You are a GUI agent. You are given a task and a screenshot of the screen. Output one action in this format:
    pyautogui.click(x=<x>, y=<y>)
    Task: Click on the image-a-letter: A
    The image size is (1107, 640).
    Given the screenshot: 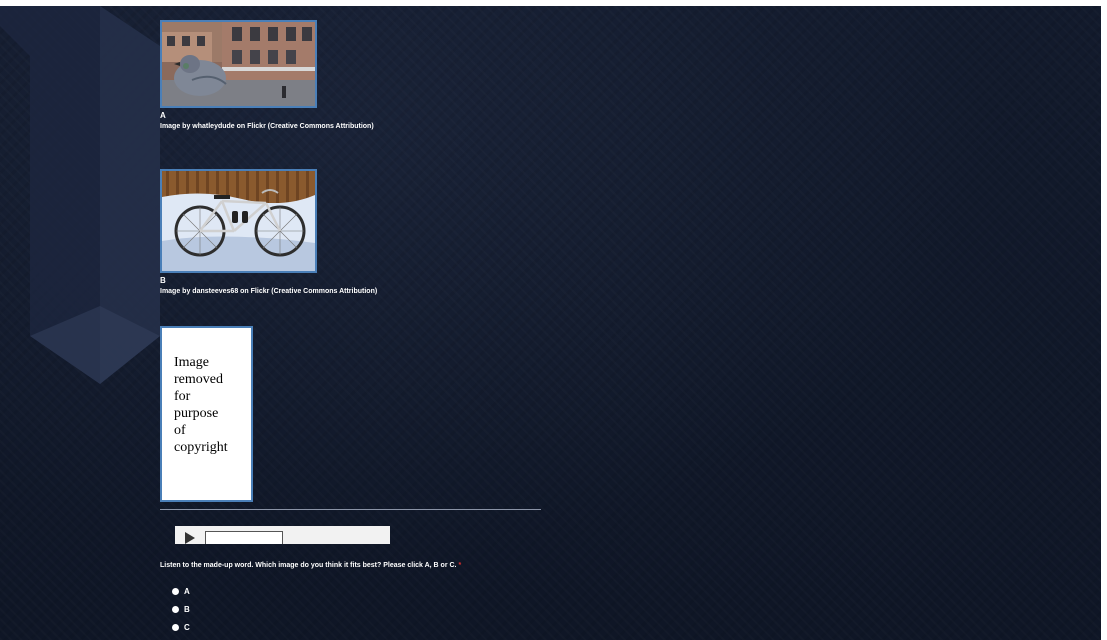 What is the action you would take?
    pyautogui.click(x=163, y=115)
    